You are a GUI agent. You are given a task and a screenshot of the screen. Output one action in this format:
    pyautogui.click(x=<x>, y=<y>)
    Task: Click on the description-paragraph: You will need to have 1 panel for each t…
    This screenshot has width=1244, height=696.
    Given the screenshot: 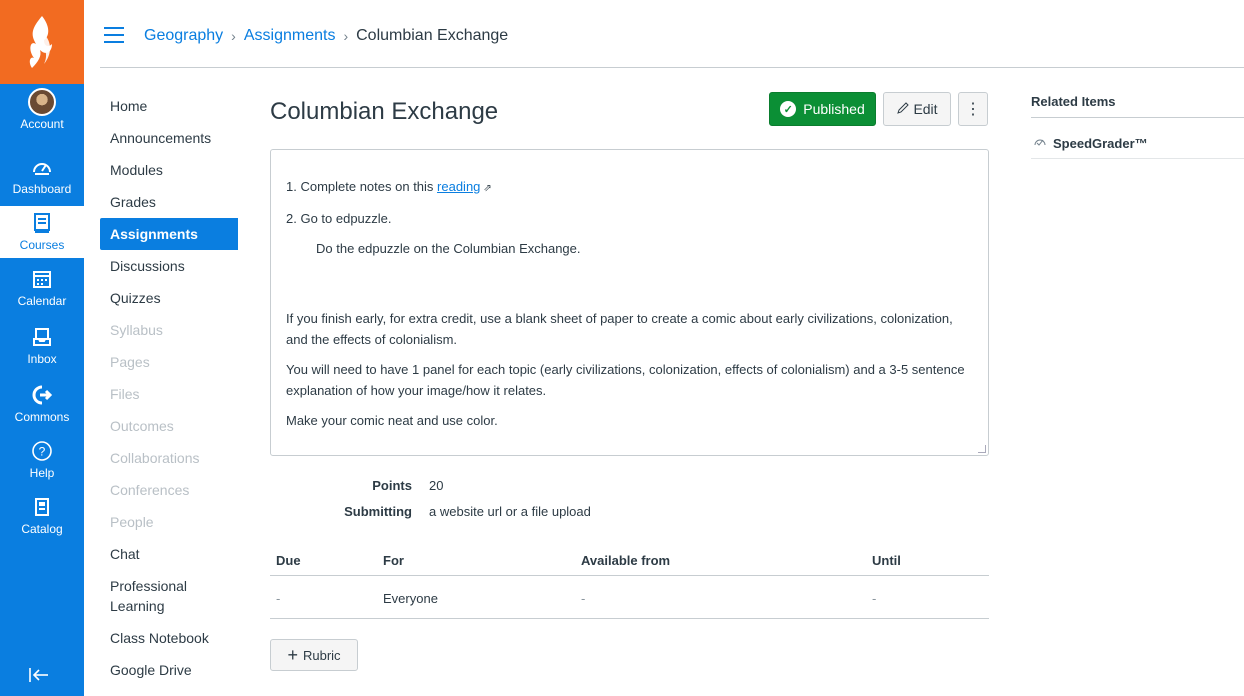 What is the action you would take?
    pyautogui.click(x=625, y=380)
    